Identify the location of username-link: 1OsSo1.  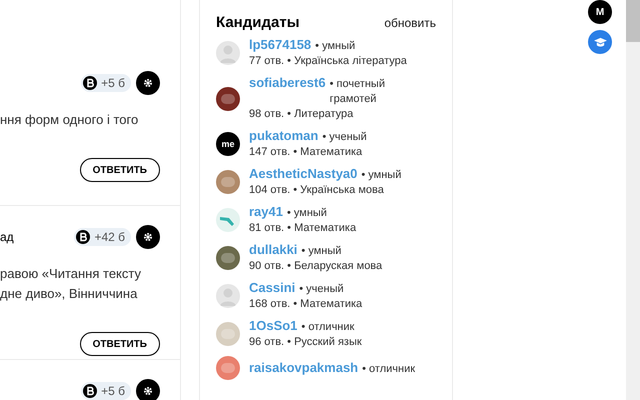
(273, 325).